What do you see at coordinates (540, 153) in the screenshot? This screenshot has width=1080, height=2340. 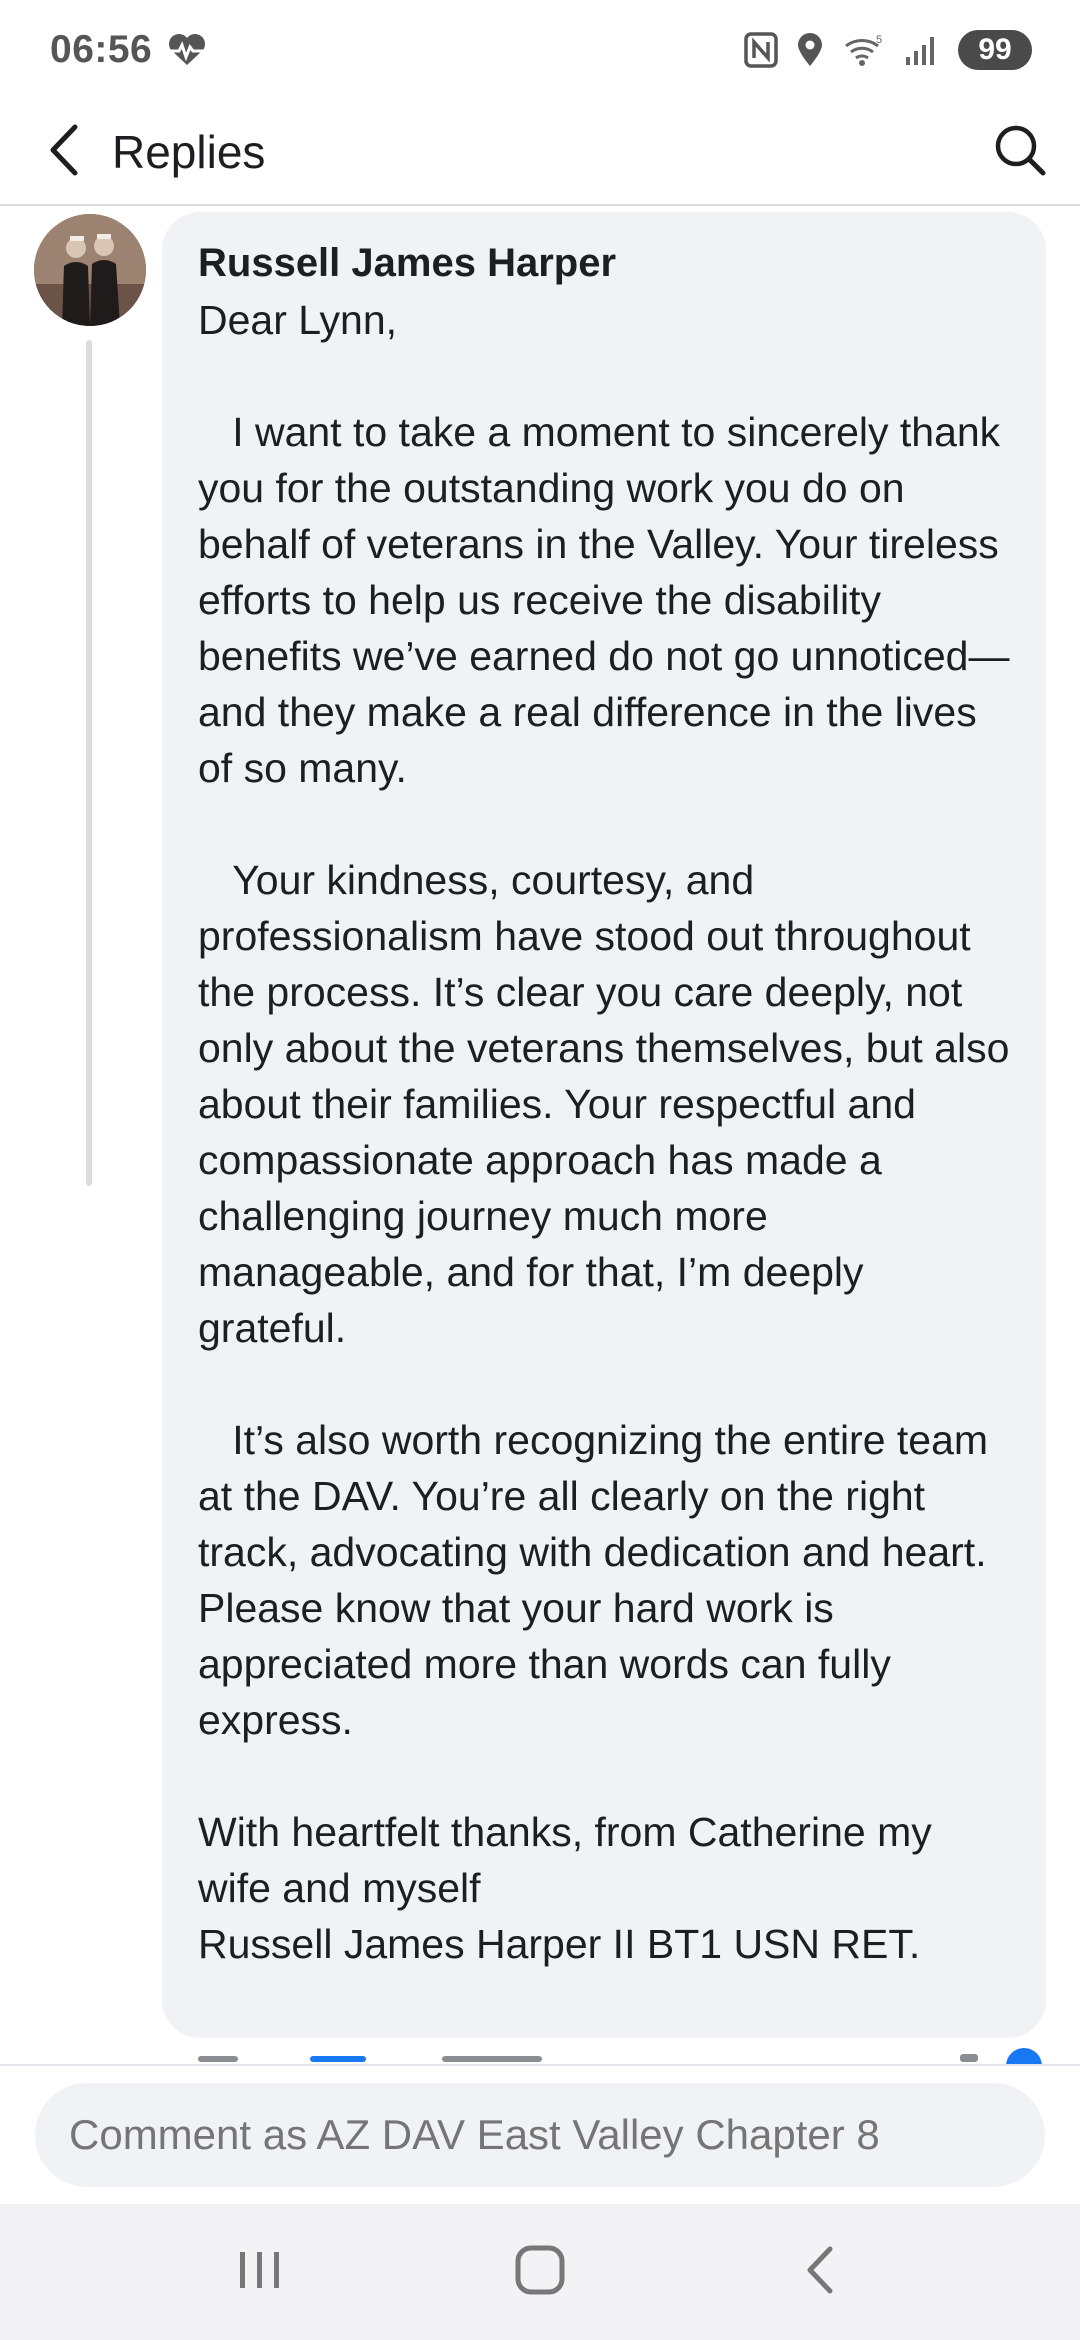 I see `app-header: Replies` at bounding box center [540, 153].